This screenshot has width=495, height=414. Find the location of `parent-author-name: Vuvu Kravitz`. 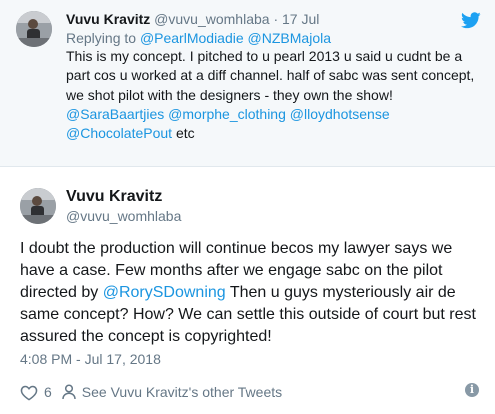

parent-author-name: Vuvu Kravitz is located at coordinates (108, 19).